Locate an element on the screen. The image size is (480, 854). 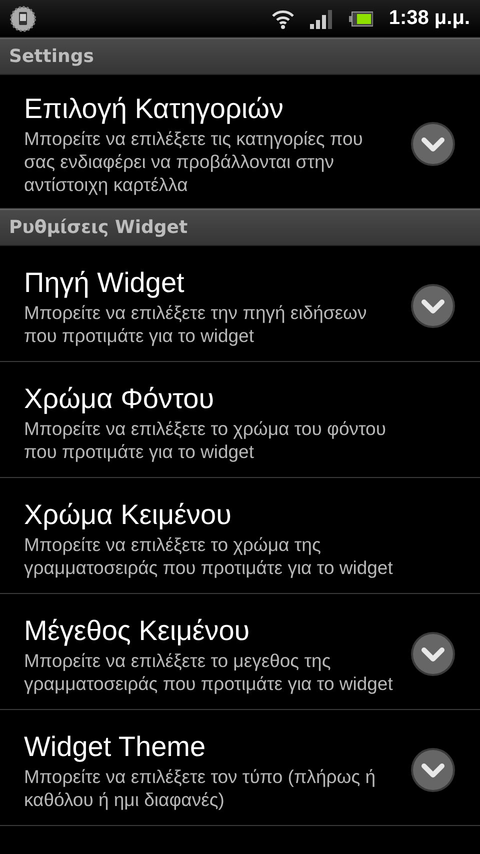
item-title: Χρώμα Κειμένου is located at coordinates (128, 515).